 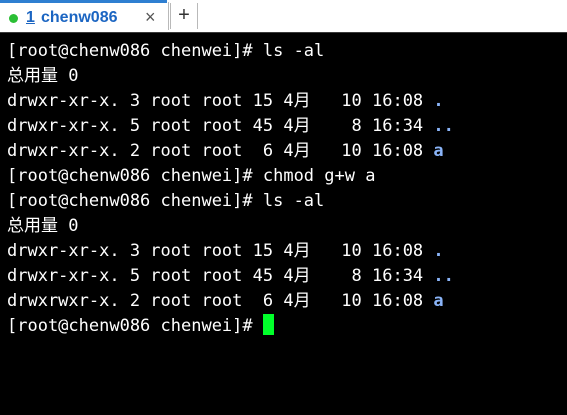 I want to click on tab-divider, so click(x=168, y=16).